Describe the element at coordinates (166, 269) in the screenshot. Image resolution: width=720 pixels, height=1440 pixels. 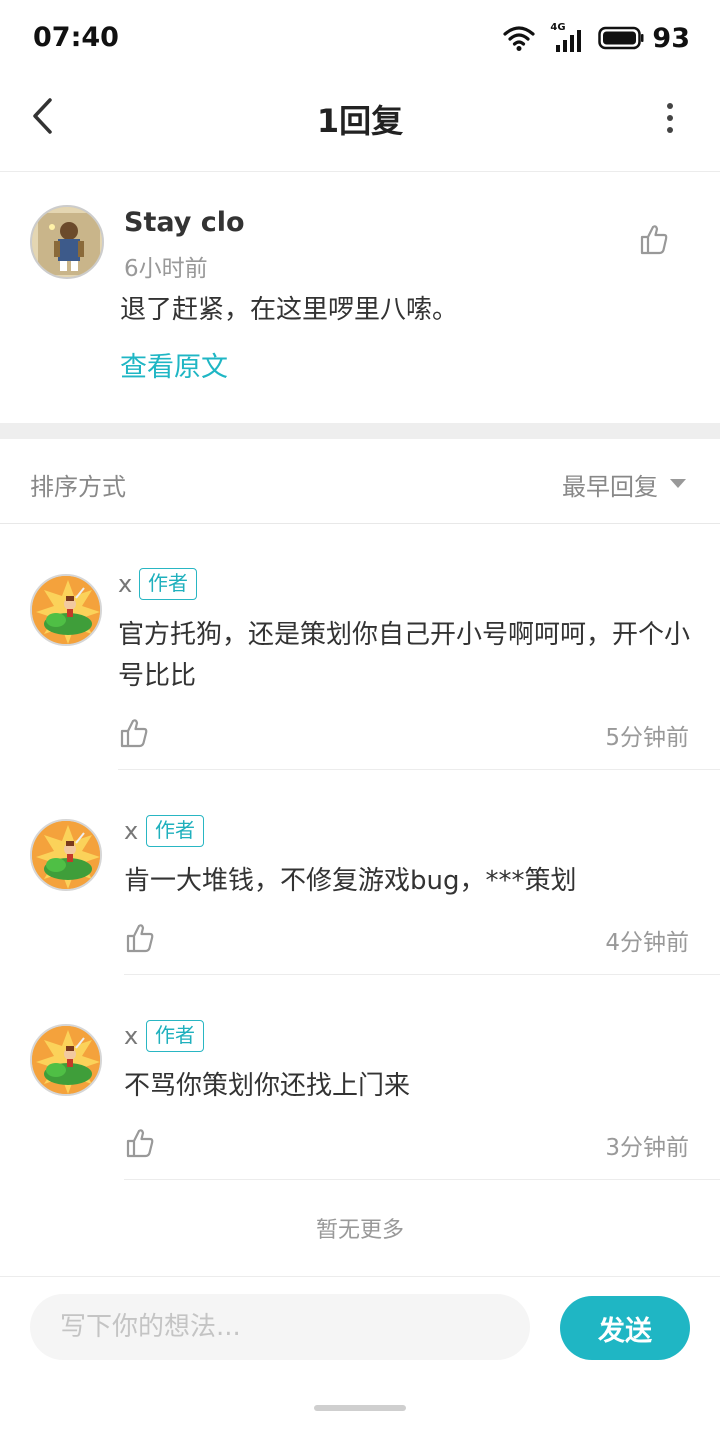
I see `comment-time: 6小时前` at that location.